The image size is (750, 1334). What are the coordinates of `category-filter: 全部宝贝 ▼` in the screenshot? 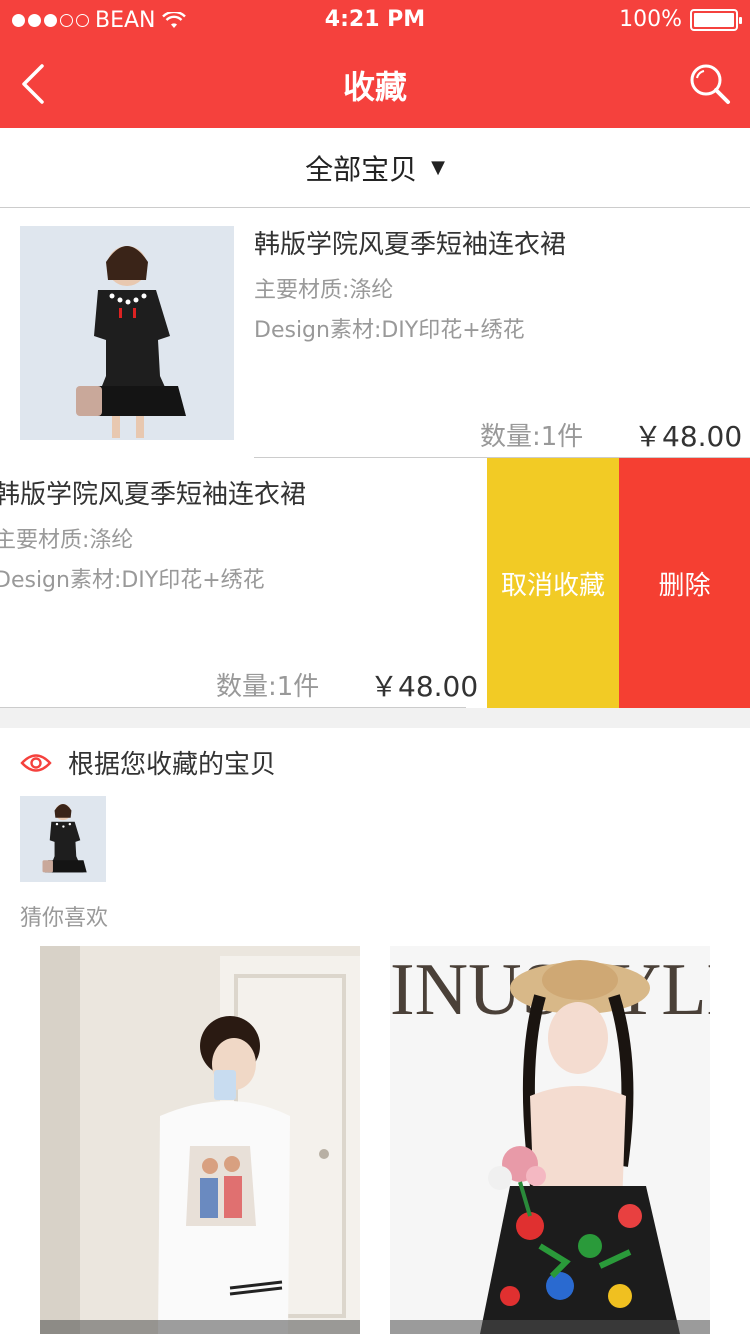 It's located at (375, 168).